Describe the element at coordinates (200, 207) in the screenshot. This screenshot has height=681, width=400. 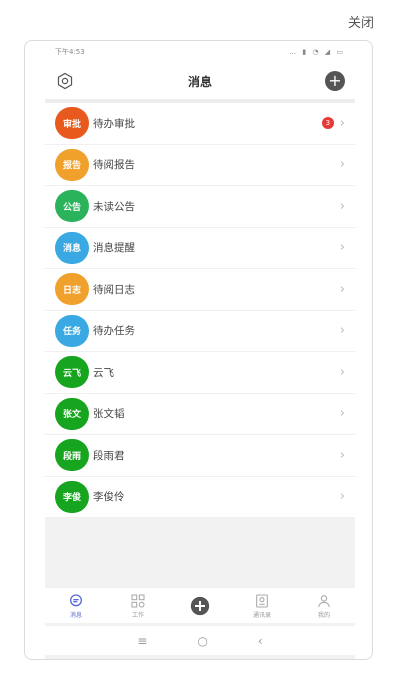
I see `message-item: 公告 未读公告 ›` at that location.